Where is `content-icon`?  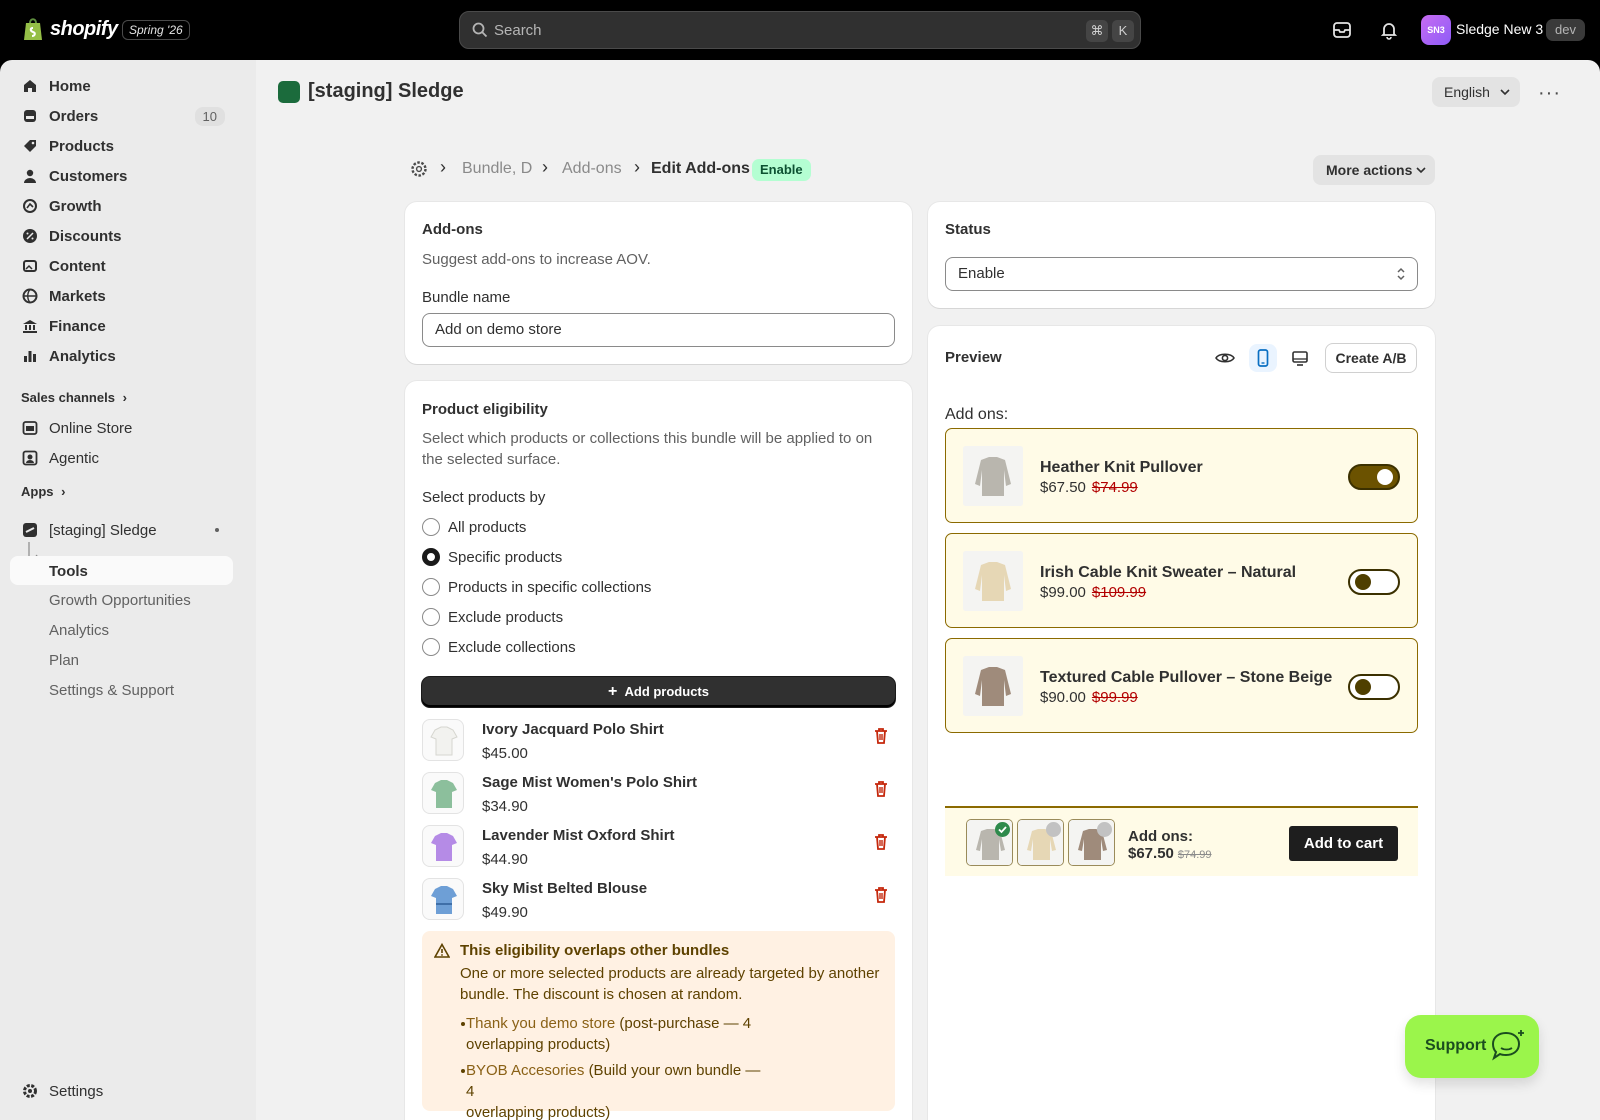 content-icon is located at coordinates (30, 266).